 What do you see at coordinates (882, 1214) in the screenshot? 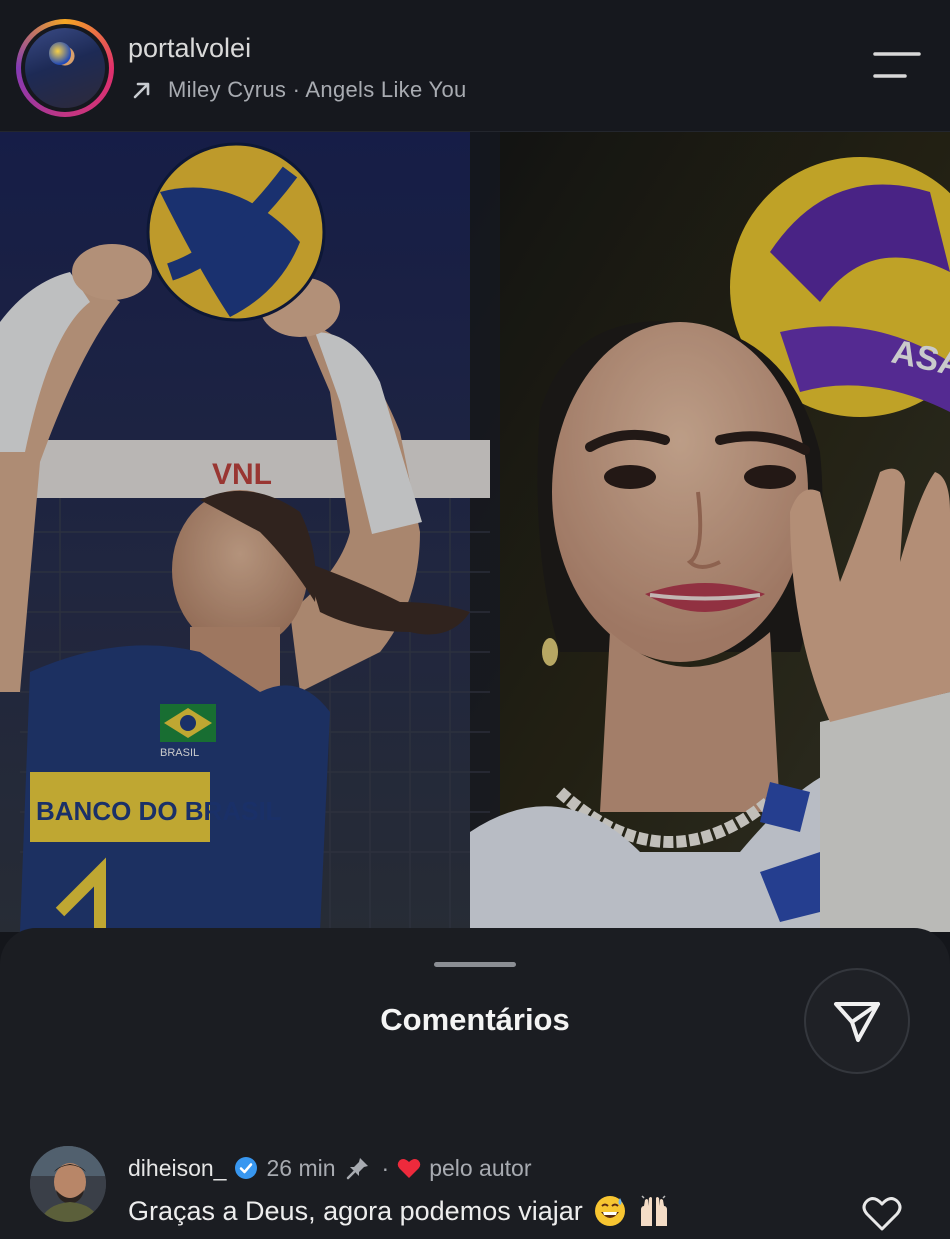
I see `like-heart-icon` at bounding box center [882, 1214].